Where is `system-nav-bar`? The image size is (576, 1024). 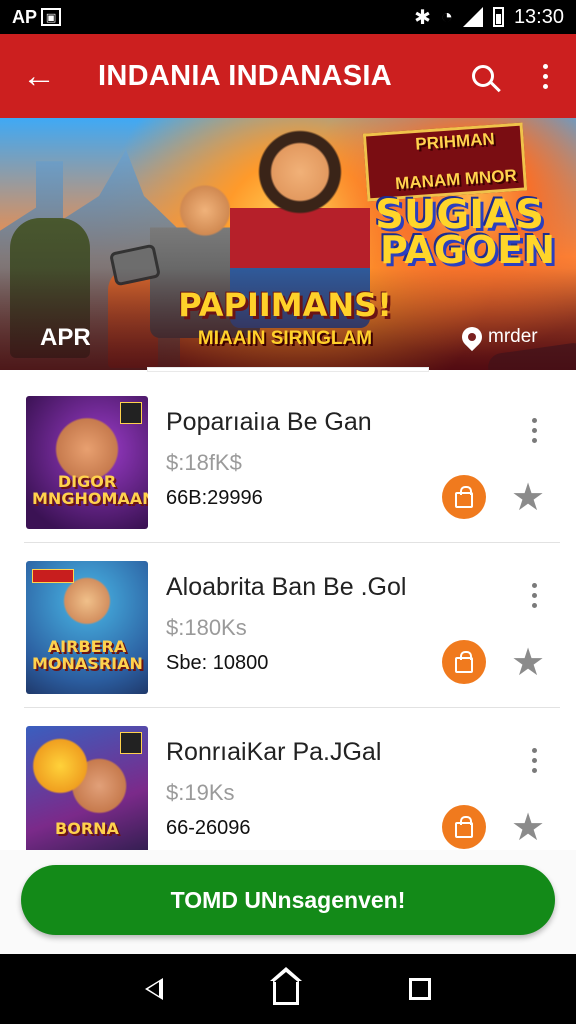
system-nav-bar is located at coordinates (288, 989).